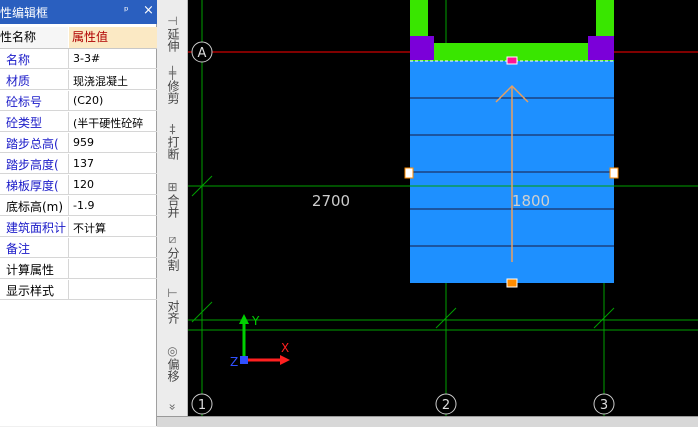  What do you see at coordinates (78, 12) in the screenshot?
I see `panel-title-bar: 性编辑框 ᵖ ×` at bounding box center [78, 12].